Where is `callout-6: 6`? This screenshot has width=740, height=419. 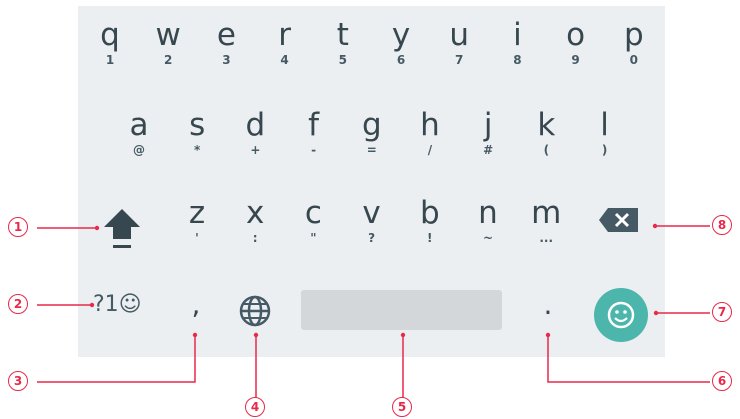
callout-6: 6 is located at coordinates (722, 381).